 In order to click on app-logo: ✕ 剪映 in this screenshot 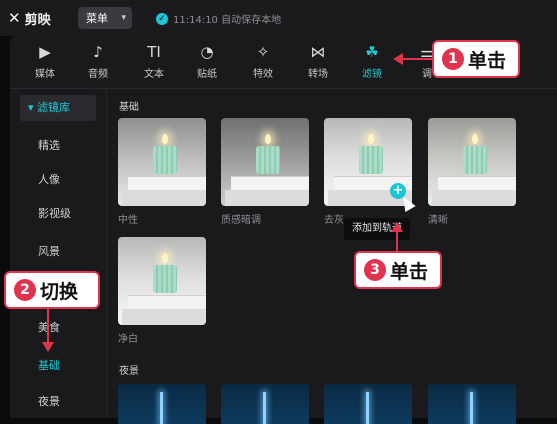, I will do `click(29, 19)`.